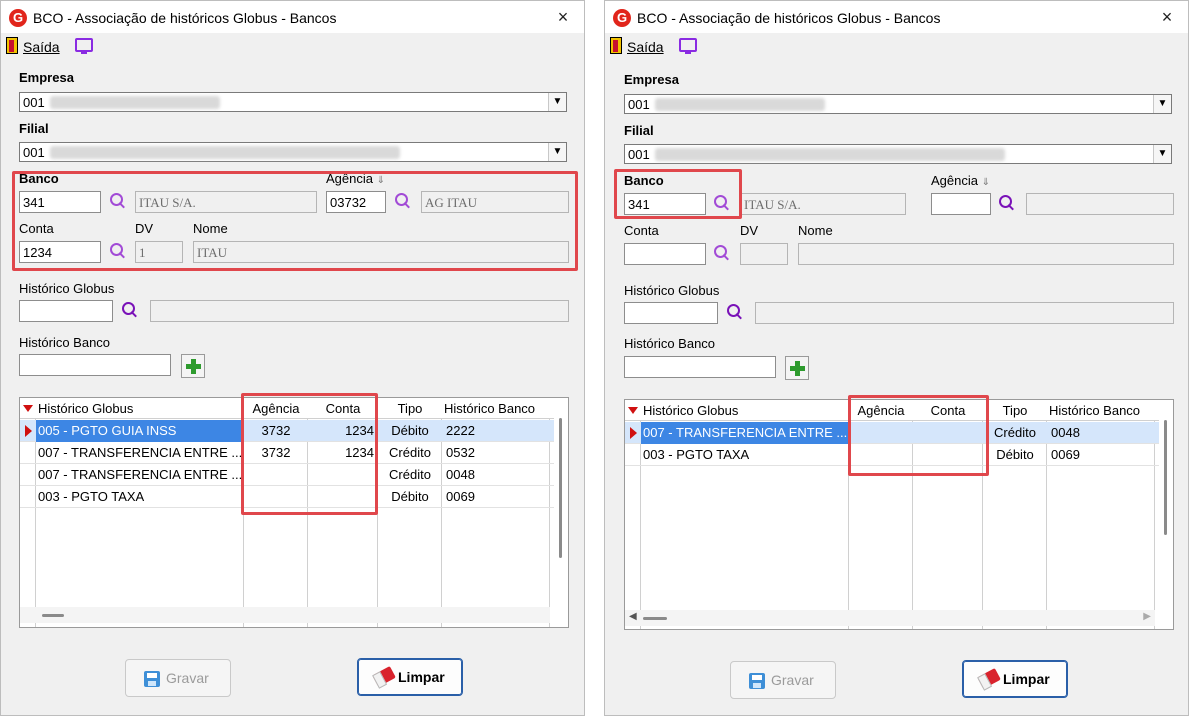 The height and width of the screenshot is (716, 1190). Describe the element at coordinates (356, 202) in the screenshot. I see `agencia-code-input: 03732` at that location.